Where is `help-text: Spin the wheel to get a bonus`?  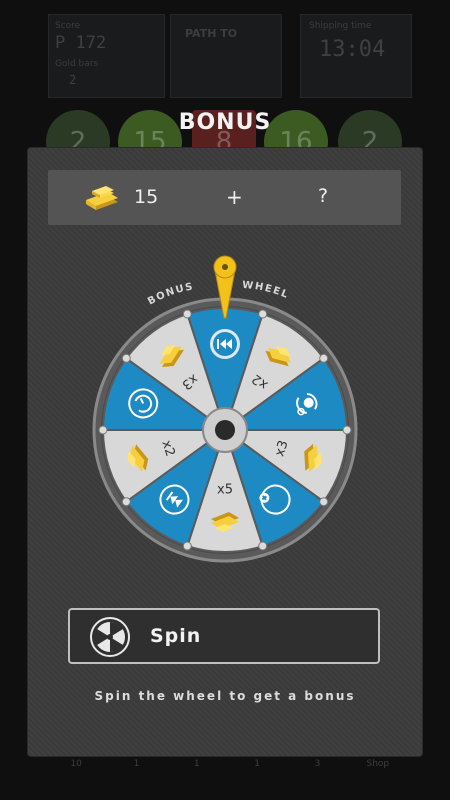
help-text: Spin the wheel to get a bonus is located at coordinates (225, 696).